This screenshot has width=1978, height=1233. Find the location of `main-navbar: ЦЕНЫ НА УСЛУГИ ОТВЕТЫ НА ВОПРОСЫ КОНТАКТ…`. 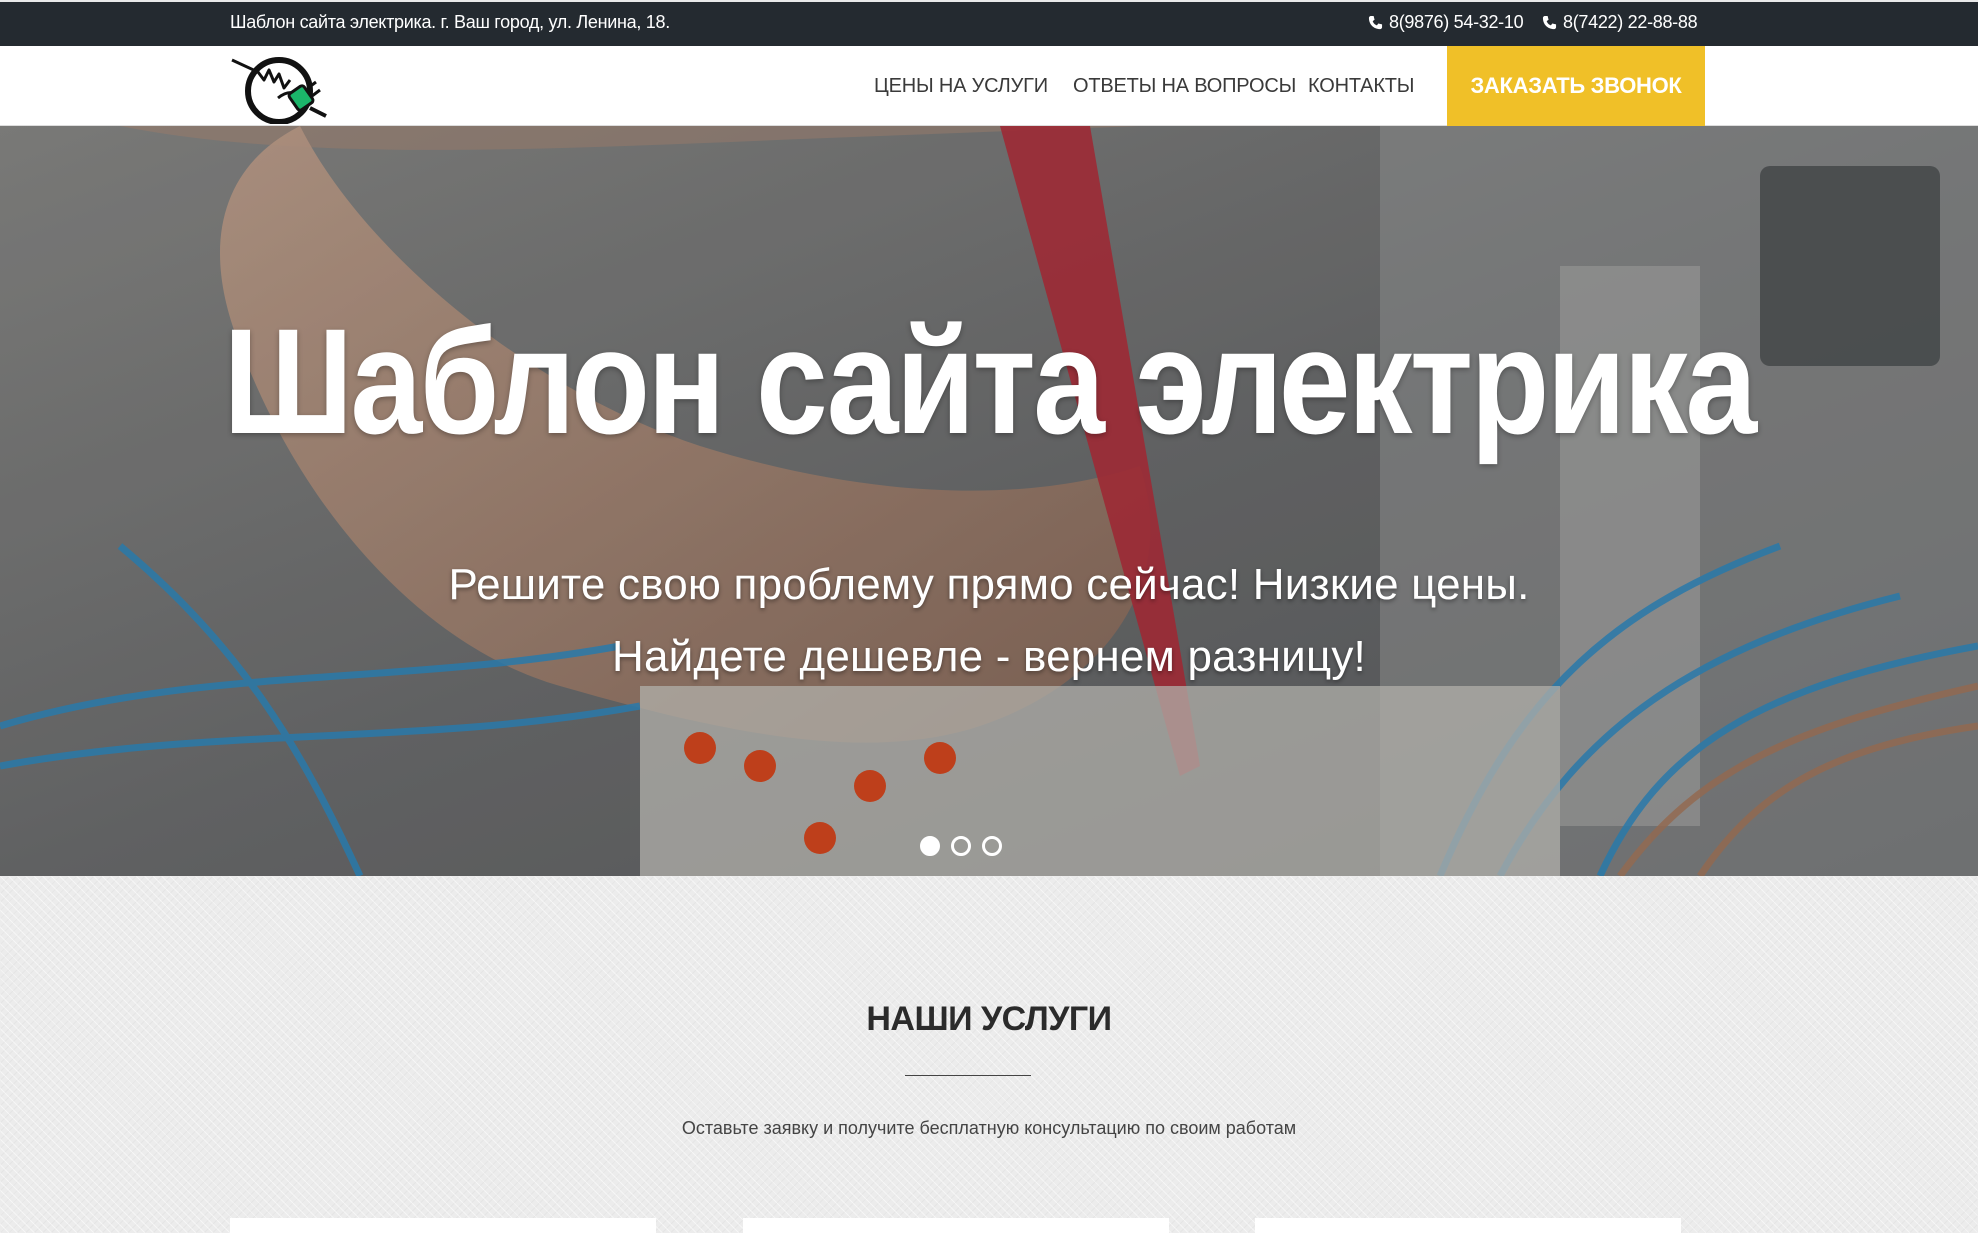

main-navbar: ЦЕНЫ НА УСЛУГИ ОТВЕТЫ НА ВОПРОСЫ КОНТАКТ… is located at coordinates (989, 86).